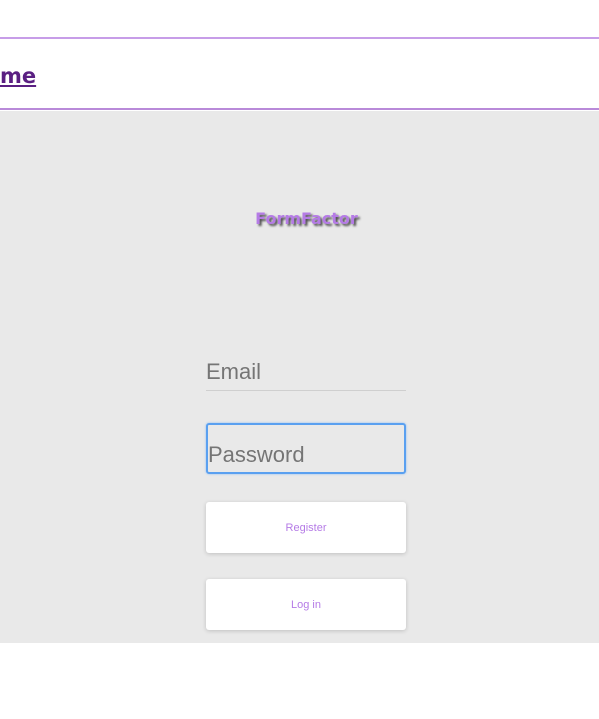 The height and width of the screenshot is (719, 599). I want to click on password-field, so click(306, 448).